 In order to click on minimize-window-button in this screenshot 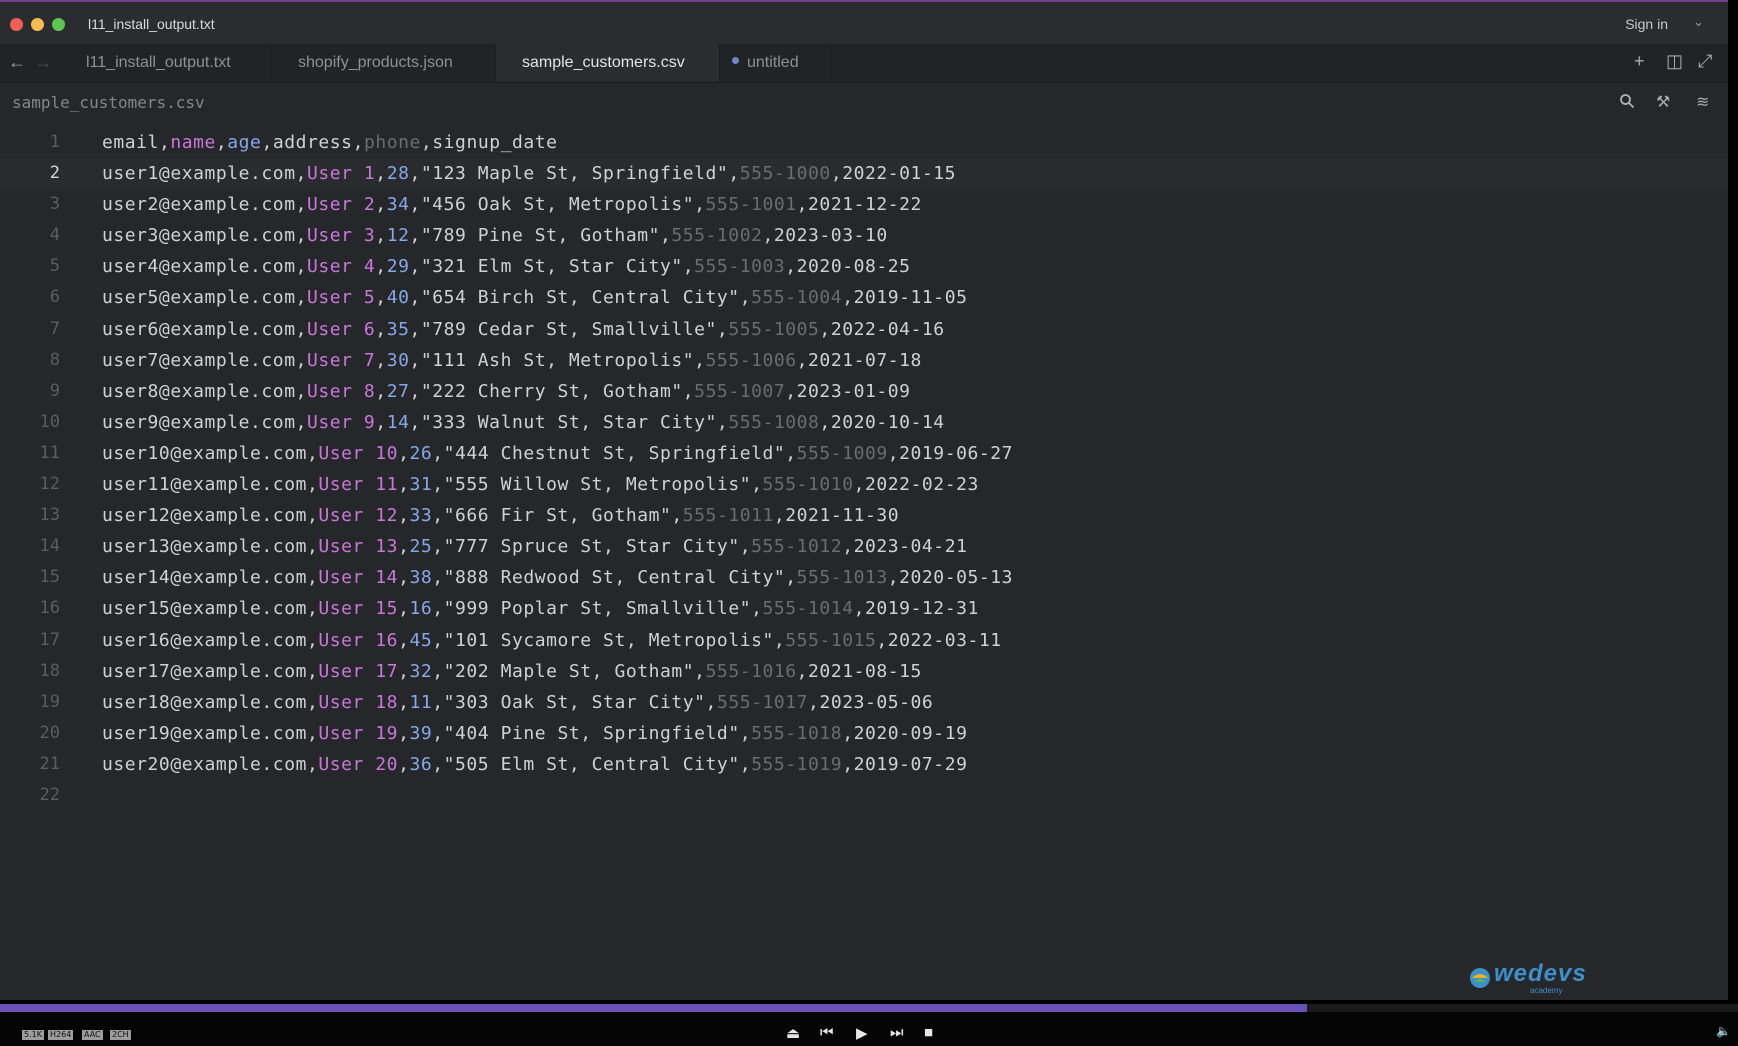, I will do `click(37, 24)`.